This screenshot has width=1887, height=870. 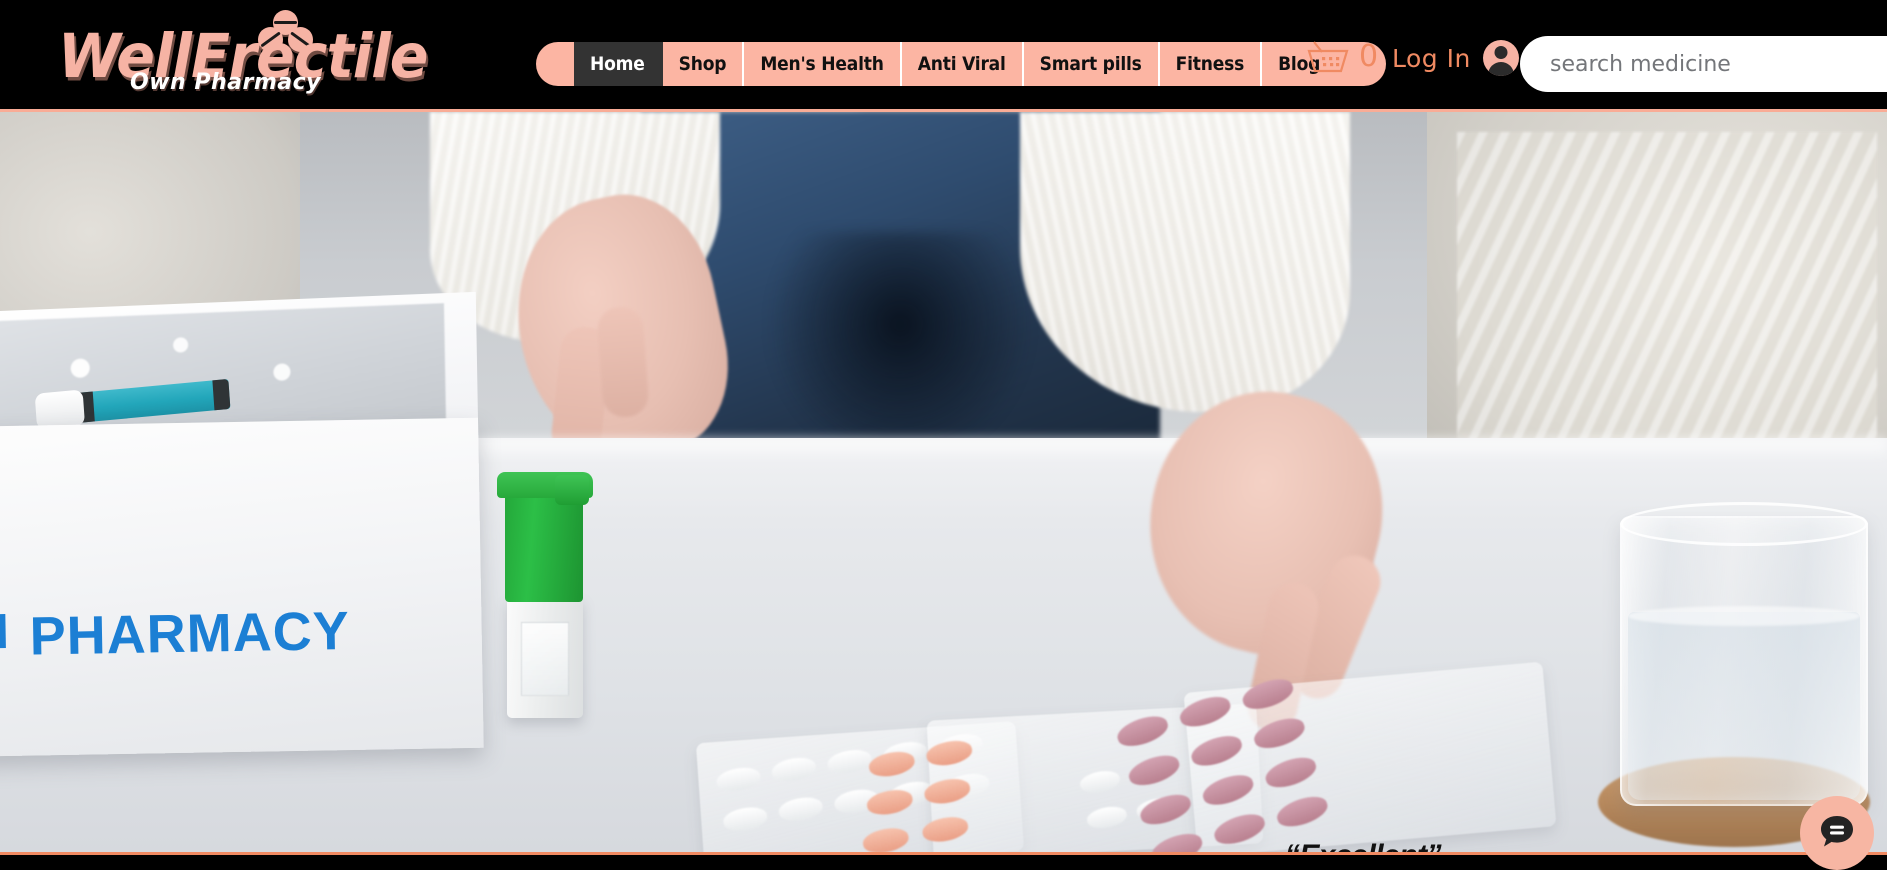 I want to click on hero-nasal-spray-bottle, so click(x=550, y=597).